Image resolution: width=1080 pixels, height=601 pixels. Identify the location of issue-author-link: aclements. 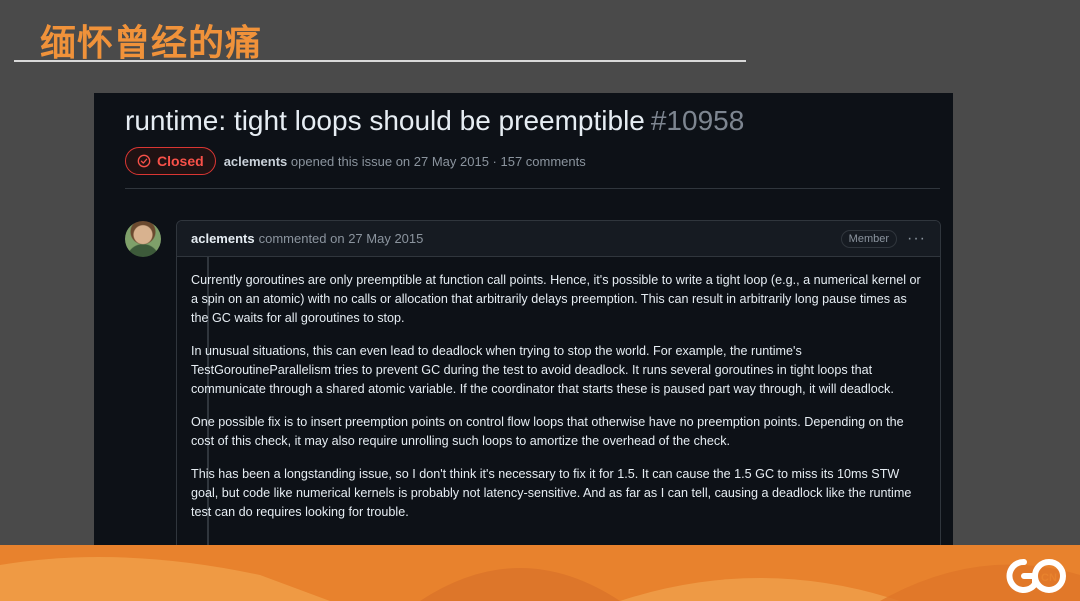
(256, 161).